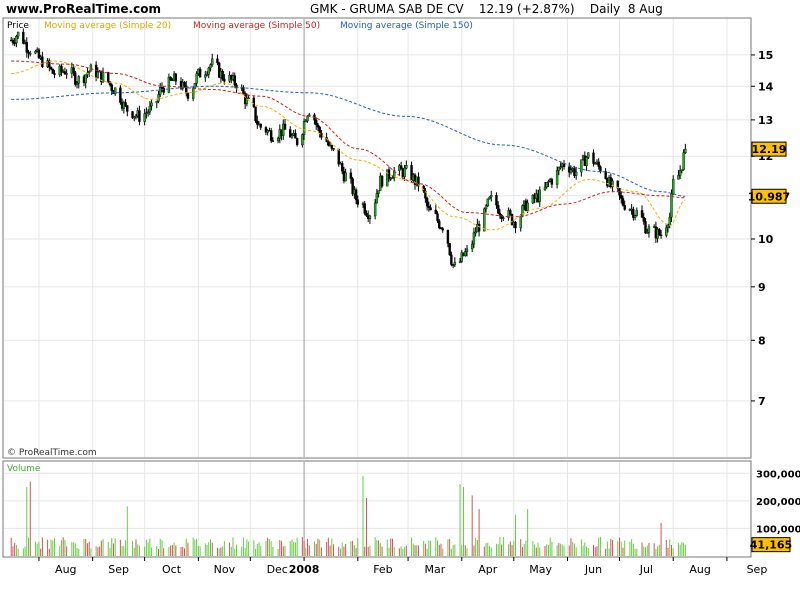 The image size is (800, 600). I want to click on legend-ma150: Moving average (Simple 150), so click(406, 26).